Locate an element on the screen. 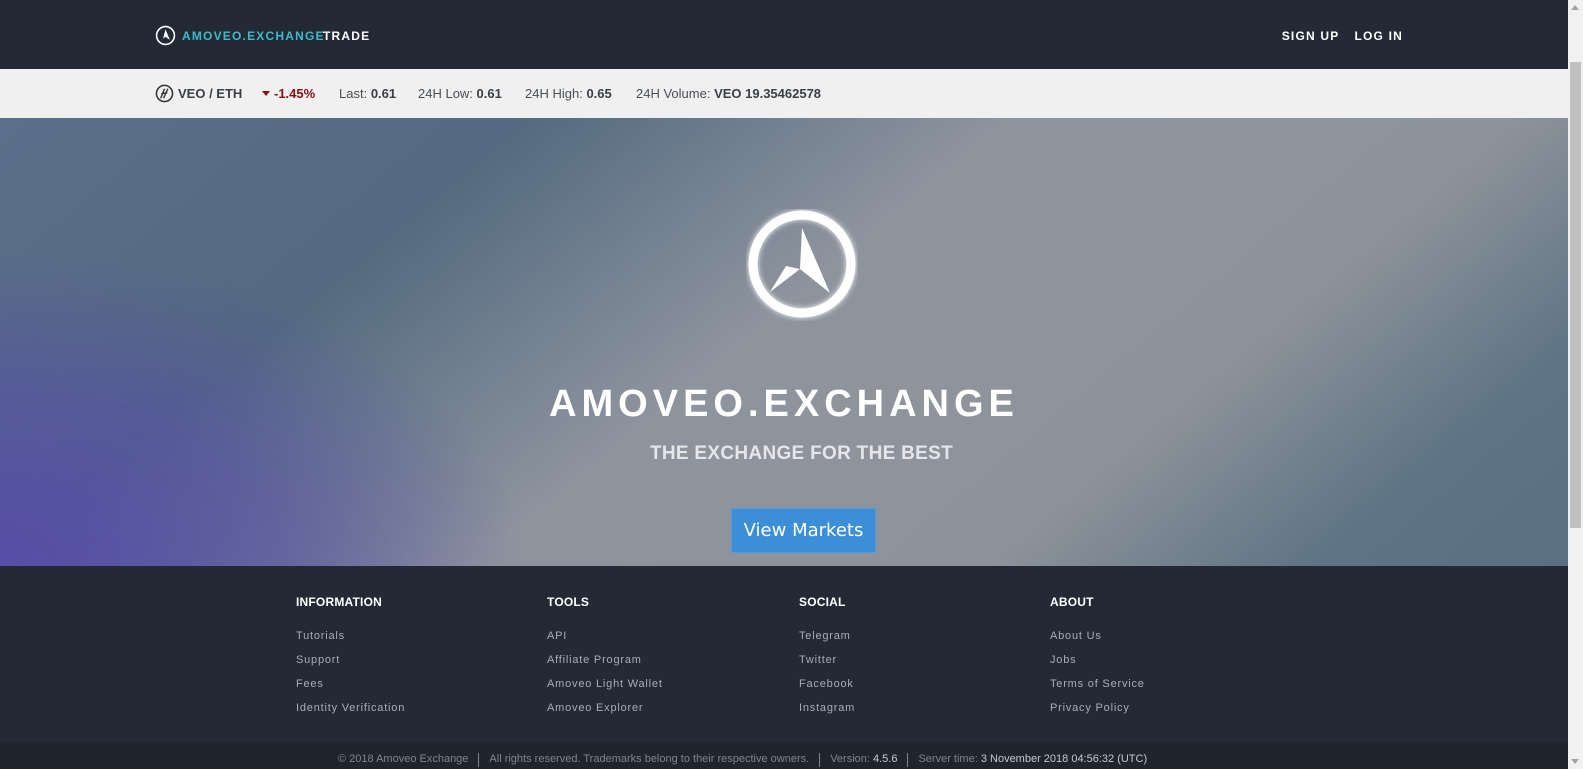 This screenshot has width=1583, height=769. footer-link-identity-verification: Identity Verification is located at coordinates (350, 708).